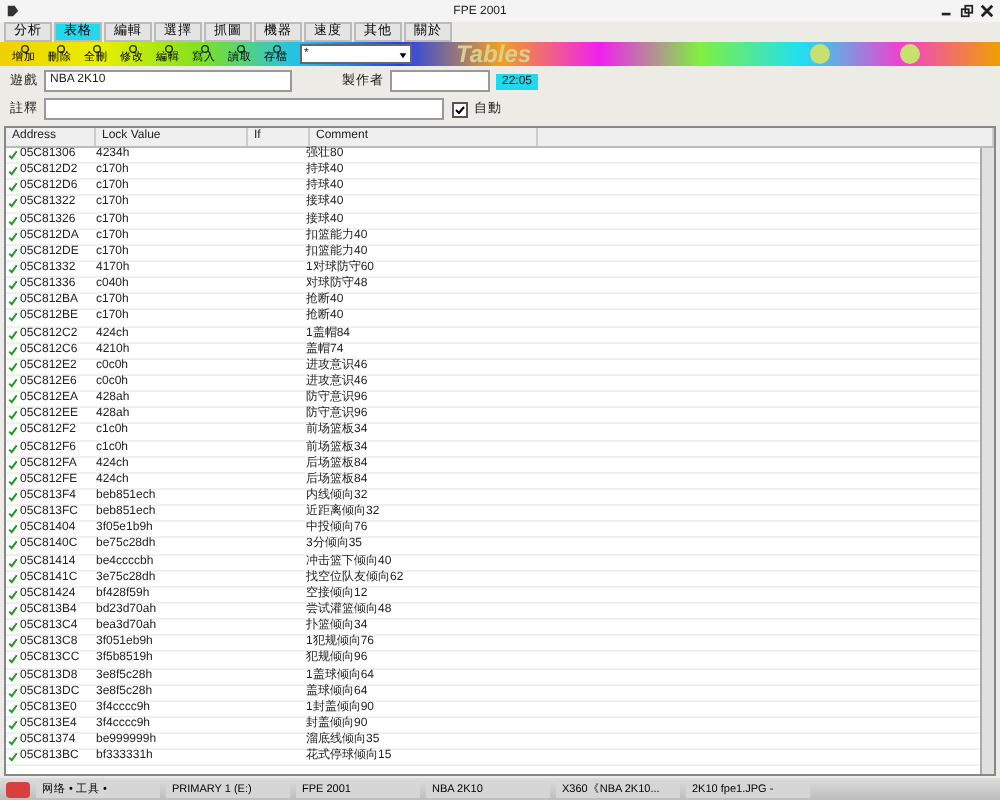  I want to click on note-field, so click(244, 109).